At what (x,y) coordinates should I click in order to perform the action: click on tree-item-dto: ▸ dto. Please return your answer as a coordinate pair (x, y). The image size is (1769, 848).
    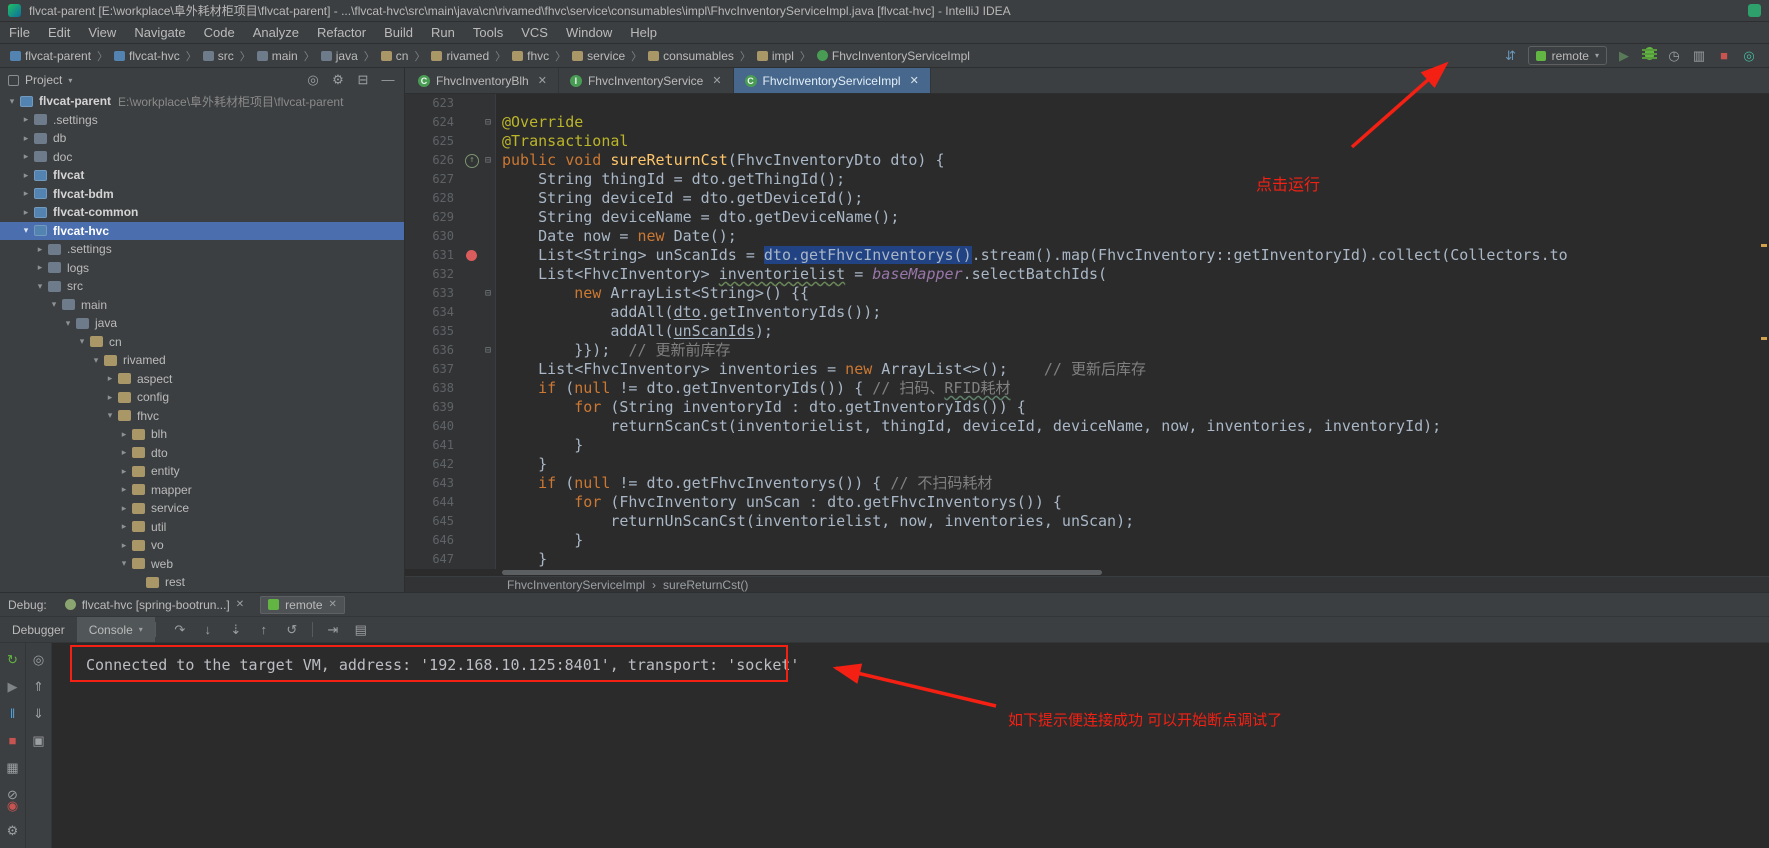
    Looking at the image, I should click on (202, 453).